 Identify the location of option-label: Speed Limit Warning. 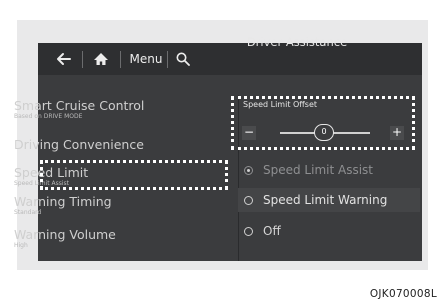
(325, 200).